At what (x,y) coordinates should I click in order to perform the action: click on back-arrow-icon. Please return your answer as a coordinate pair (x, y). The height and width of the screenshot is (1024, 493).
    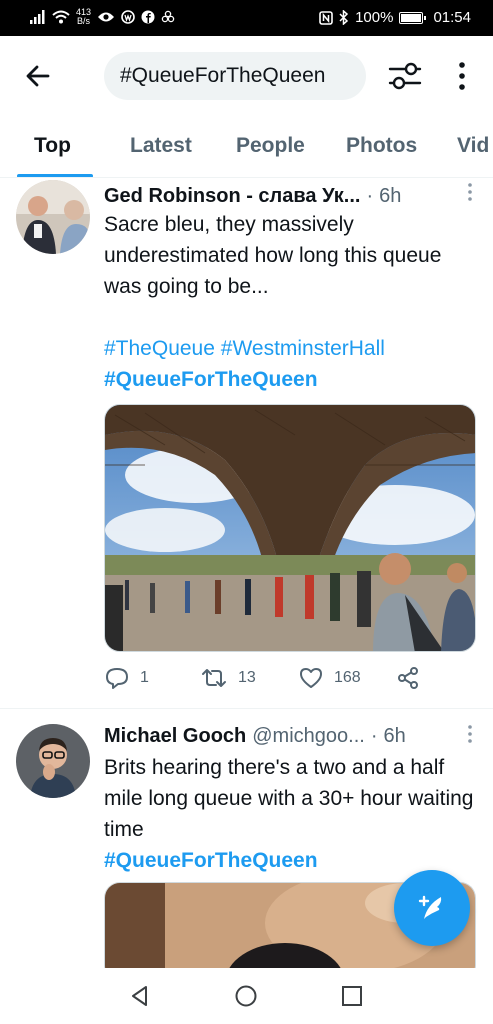
    Looking at the image, I should click on (38, 76).